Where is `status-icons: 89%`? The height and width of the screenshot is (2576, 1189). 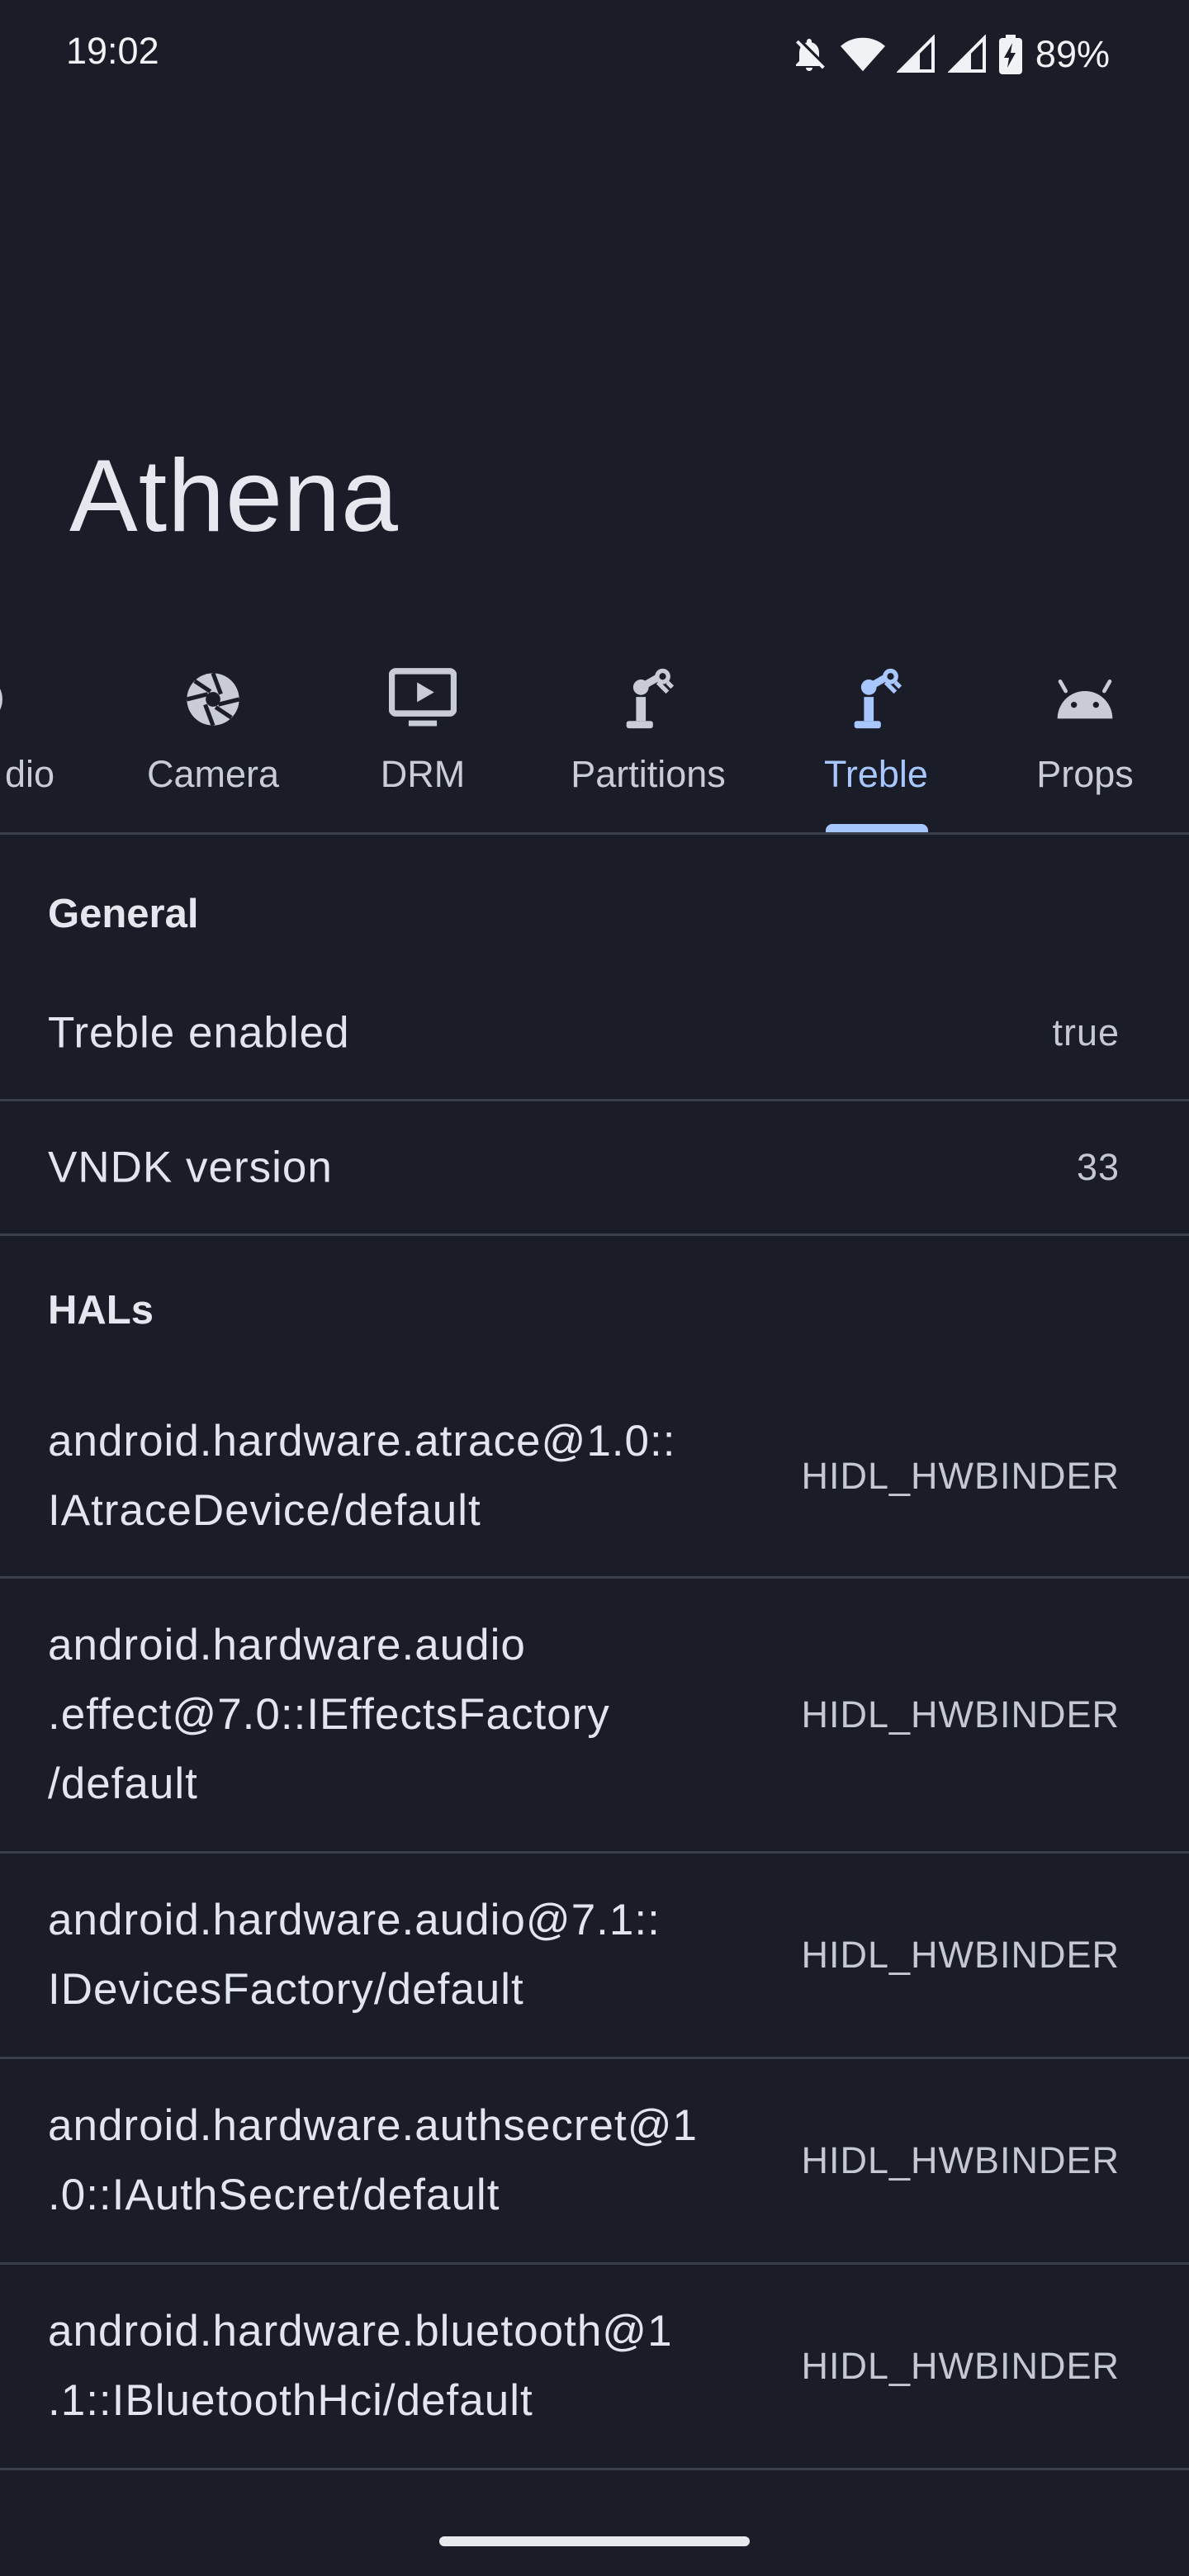 status-icons: 89% is located at coordinates (949, 54).